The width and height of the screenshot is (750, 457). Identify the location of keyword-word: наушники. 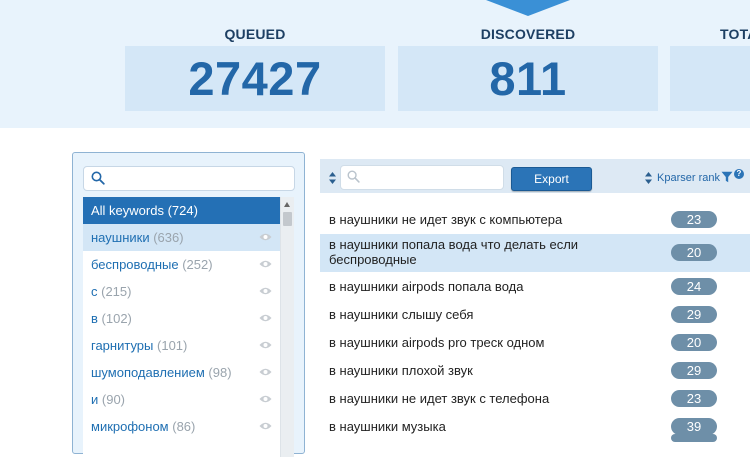
(120, 237).